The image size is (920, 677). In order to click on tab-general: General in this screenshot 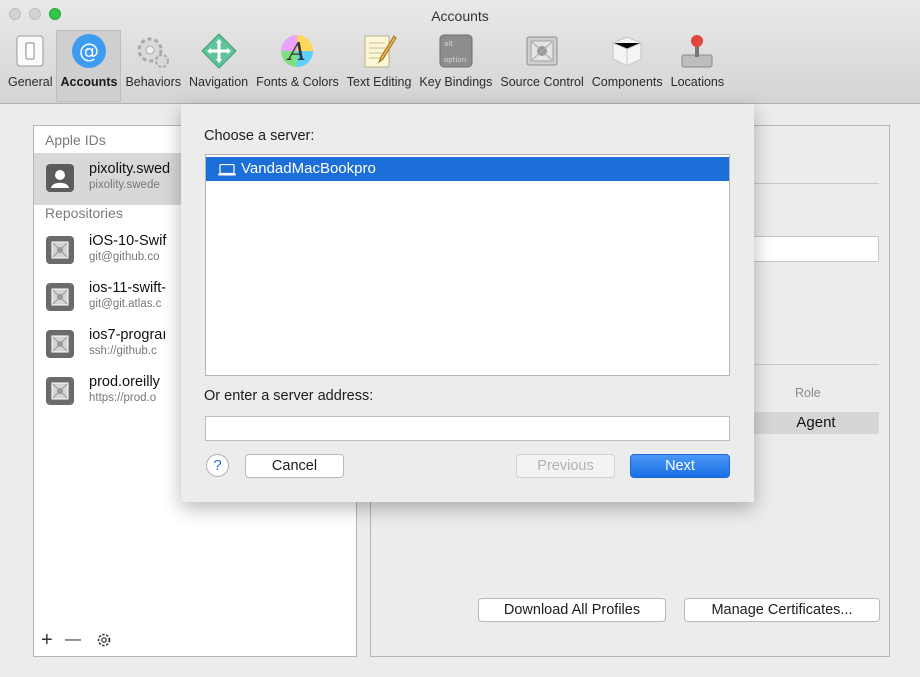, I will do `click(30, 66)`.